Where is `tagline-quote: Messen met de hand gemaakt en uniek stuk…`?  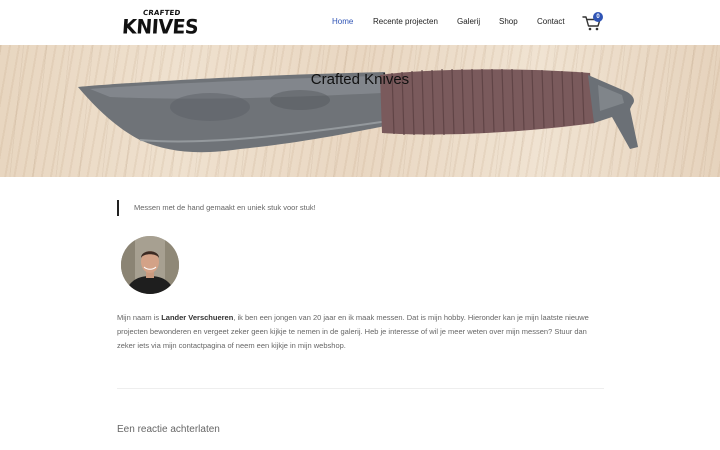 tagline-quote: Messen met de hand gemaakt en uniek stuk… is located at coordinates (216, 208).